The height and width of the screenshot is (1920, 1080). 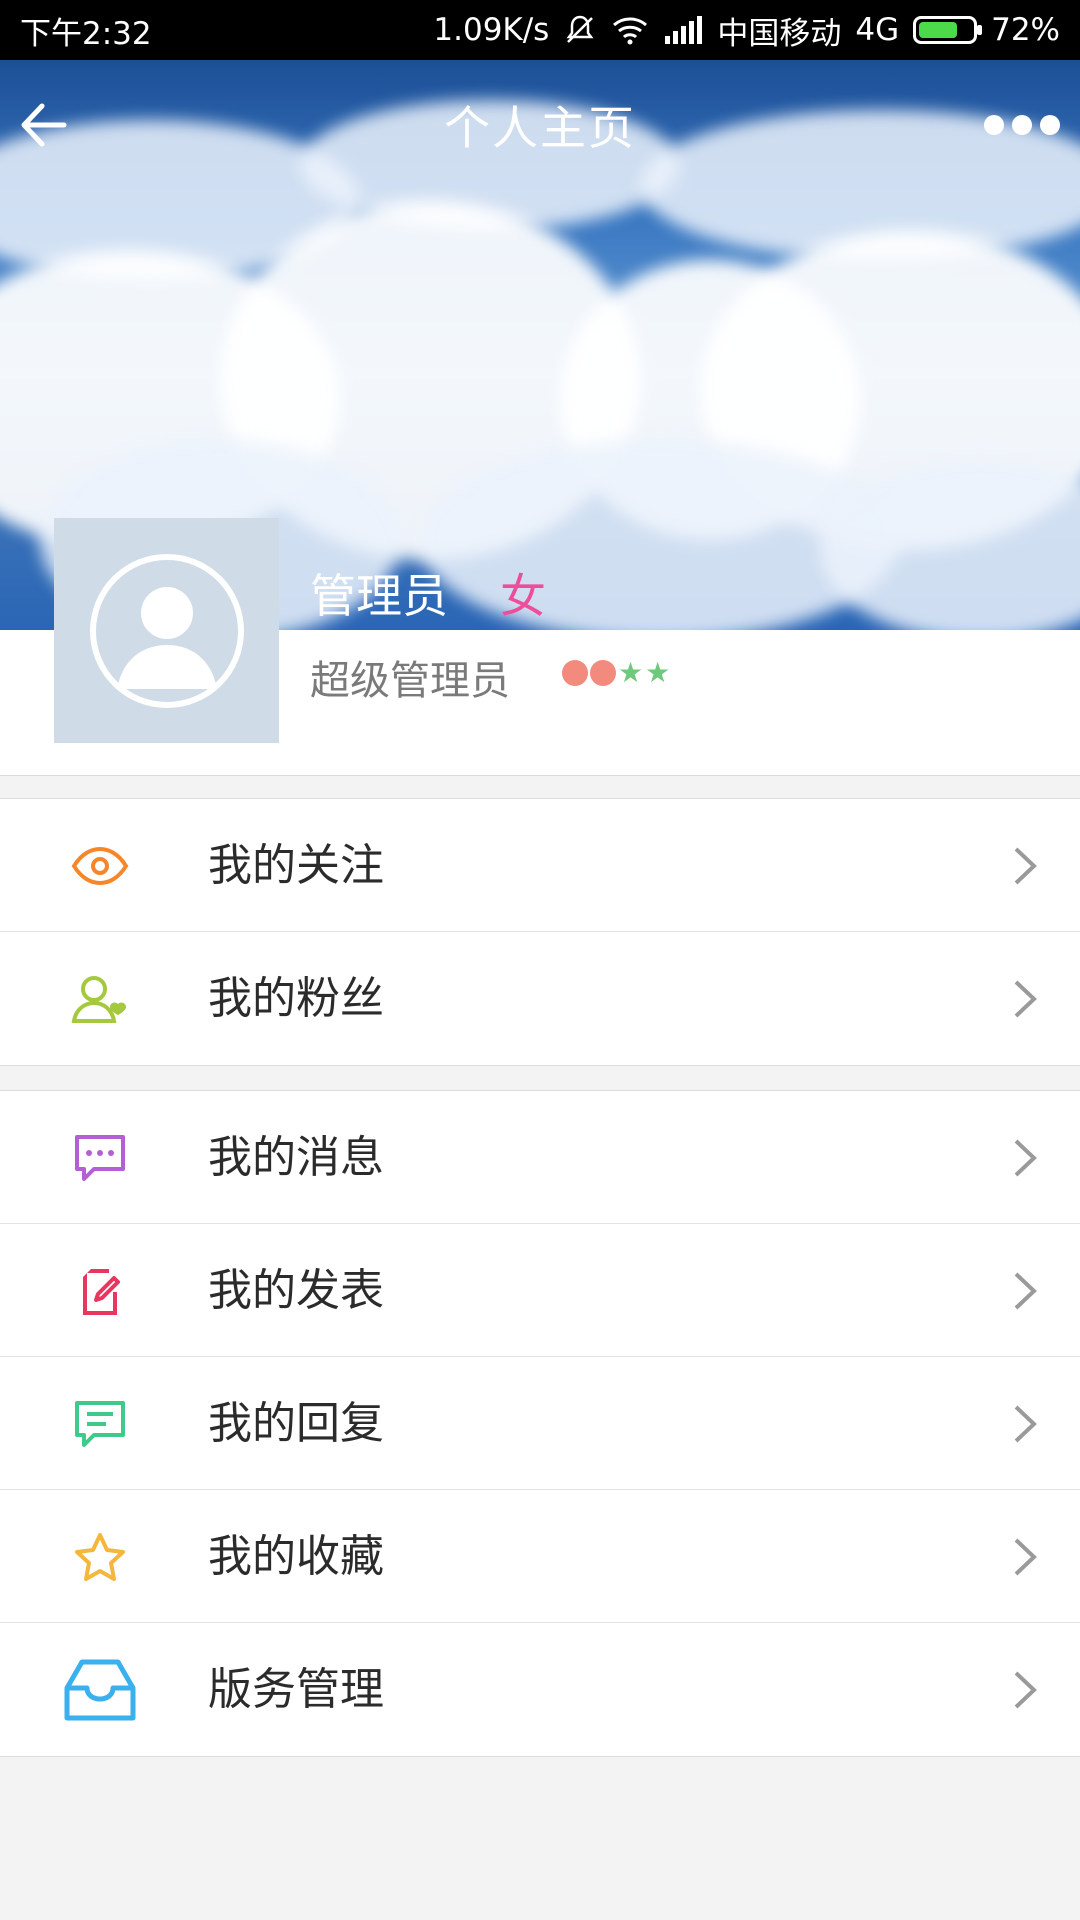 I want to click on menu-item-following: 我的关注, so click(x=540, y=865).